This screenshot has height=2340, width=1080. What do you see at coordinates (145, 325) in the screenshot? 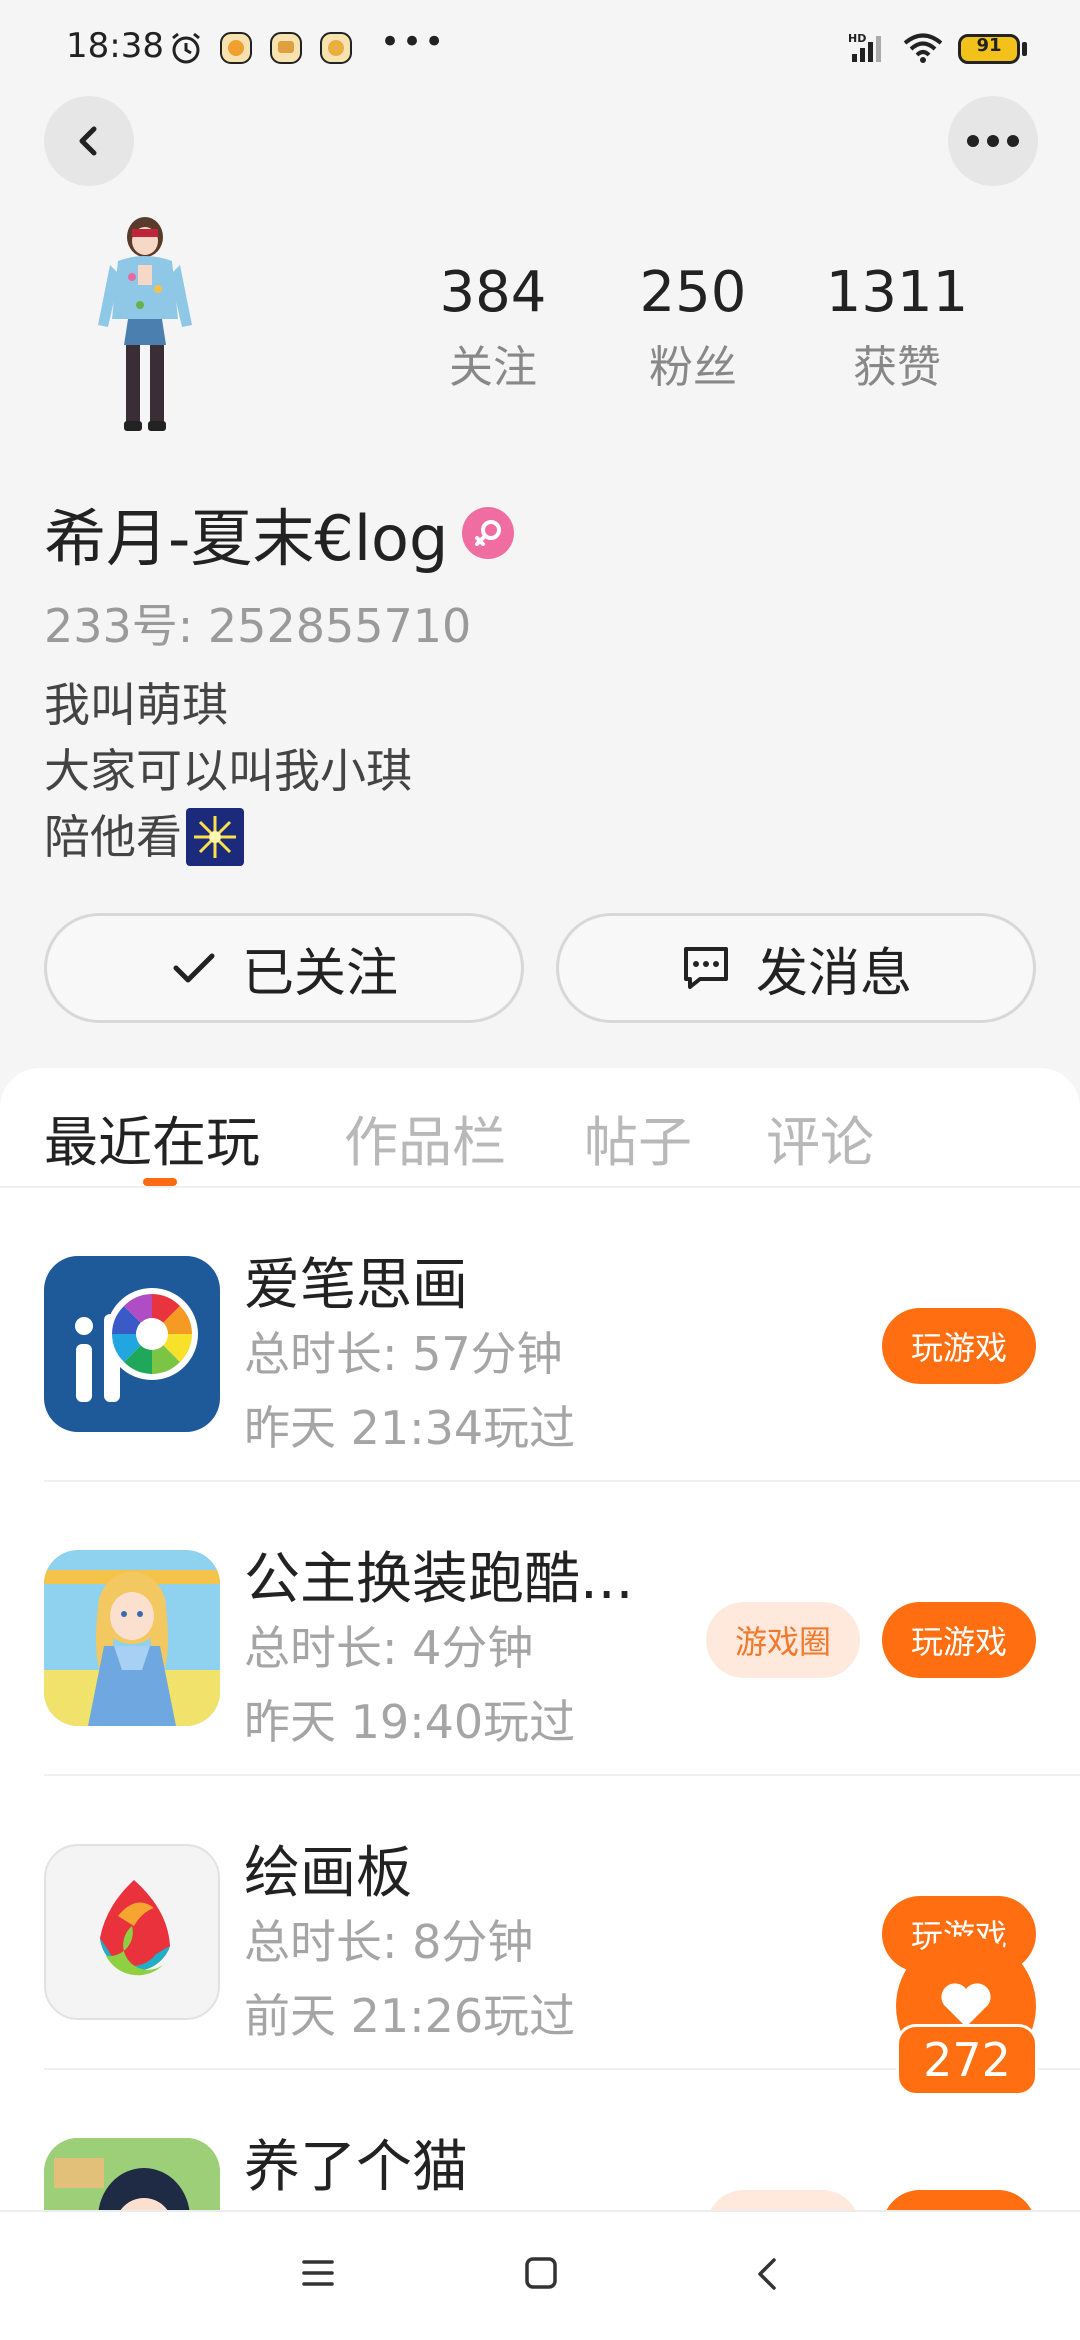
I see `avatar` at bounding box center [145, 325].